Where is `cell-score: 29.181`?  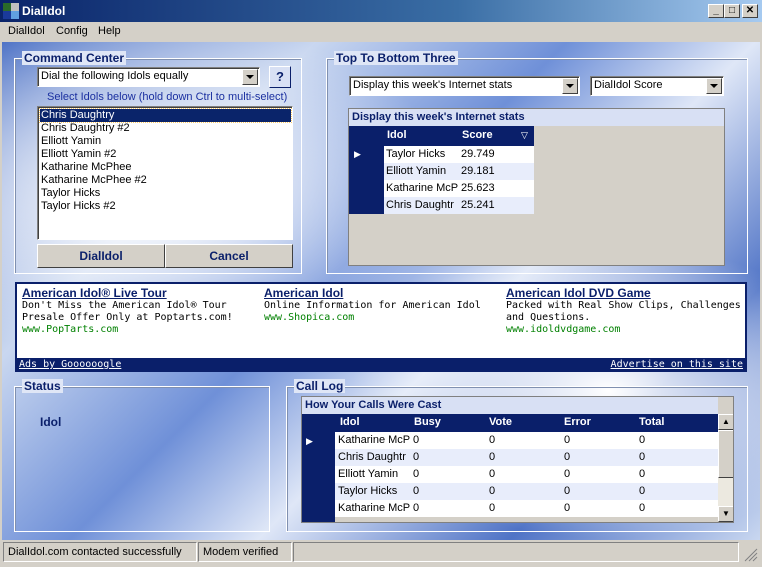 cell-score: 29.181 is located at coordinates (478, 171).